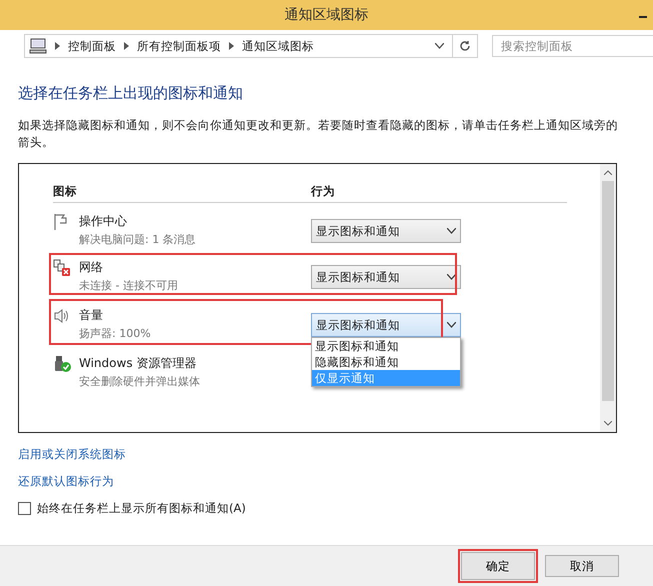 The image size is (653, 586). I want to click on scroll-down-icon, so click(608, 423).